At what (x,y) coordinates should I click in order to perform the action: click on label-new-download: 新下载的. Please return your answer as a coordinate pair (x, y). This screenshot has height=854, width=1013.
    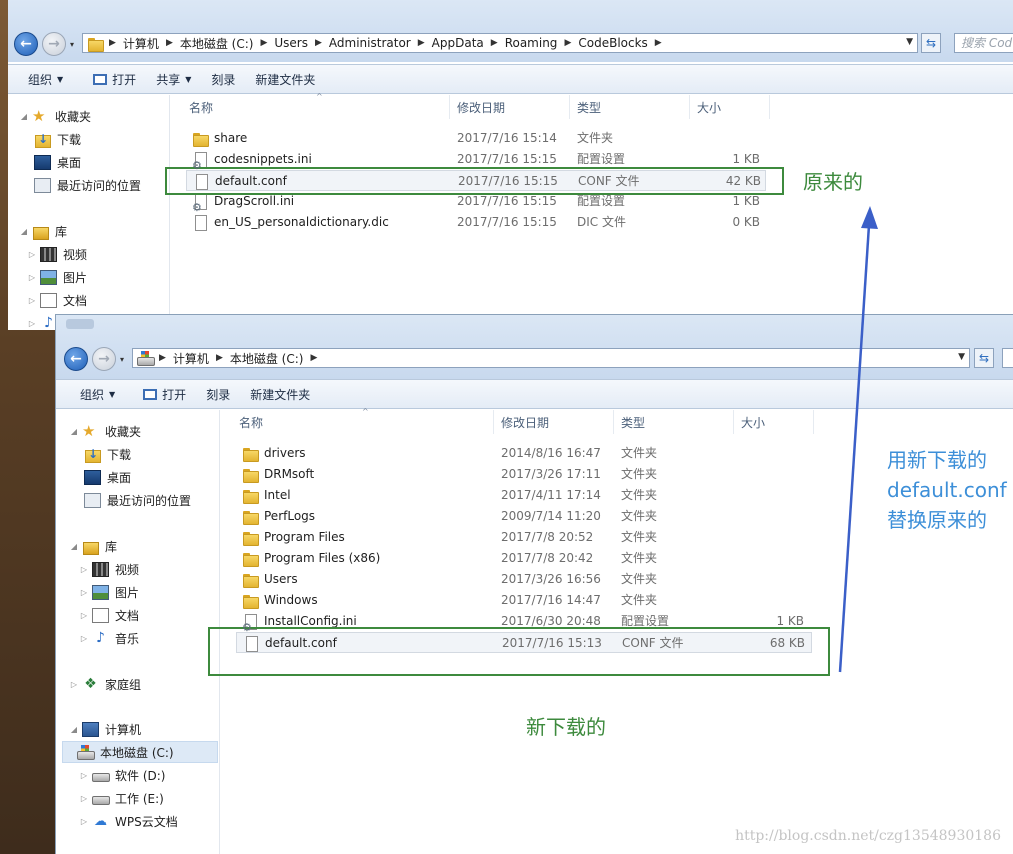
    Looking at the image, I should click on (566, 727).